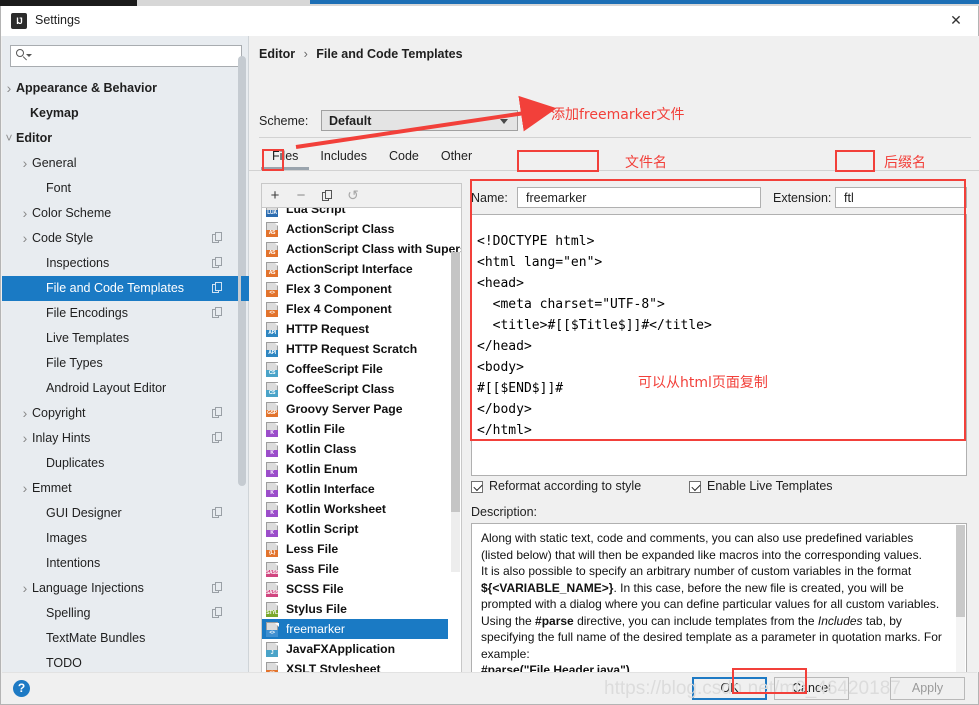  I want to click on sidebar-item-textmate-bundles: TextMate Bundles, so click(121, 638).